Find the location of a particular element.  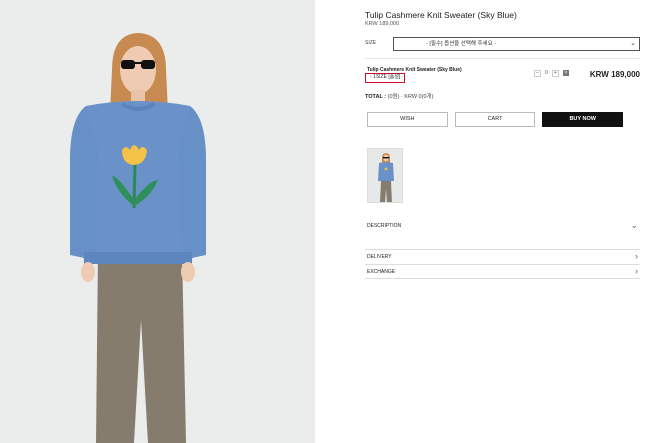

quantity-stepper: − 0 + × is located at coordinates (551, 73).